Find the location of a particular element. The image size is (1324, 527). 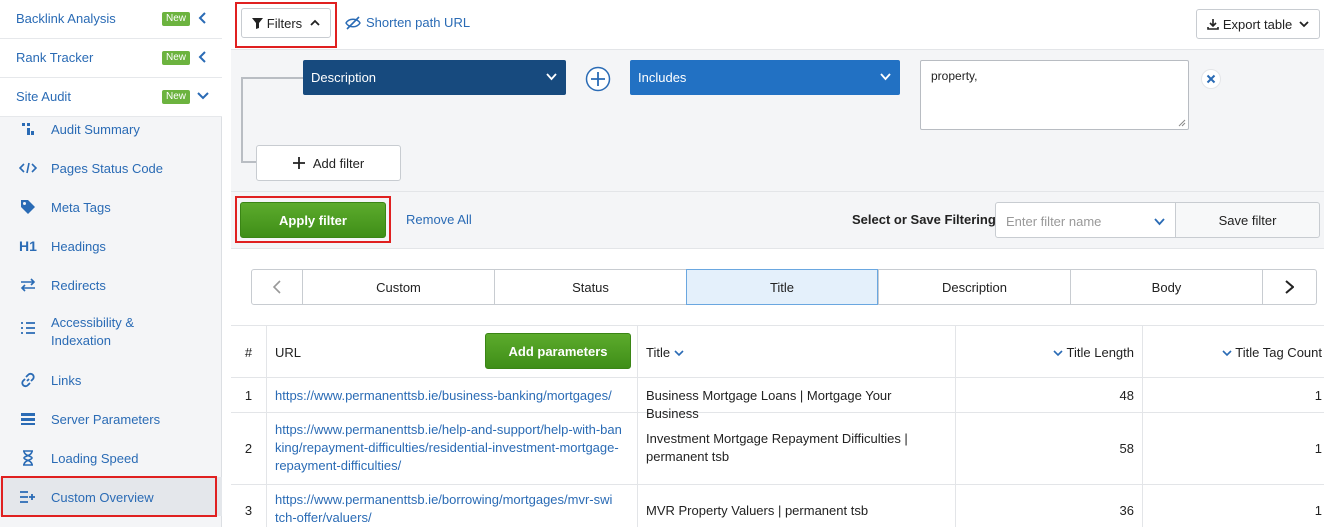

sidebar-item-label-line1: Accessibility & is located at coordinates (93, 322).